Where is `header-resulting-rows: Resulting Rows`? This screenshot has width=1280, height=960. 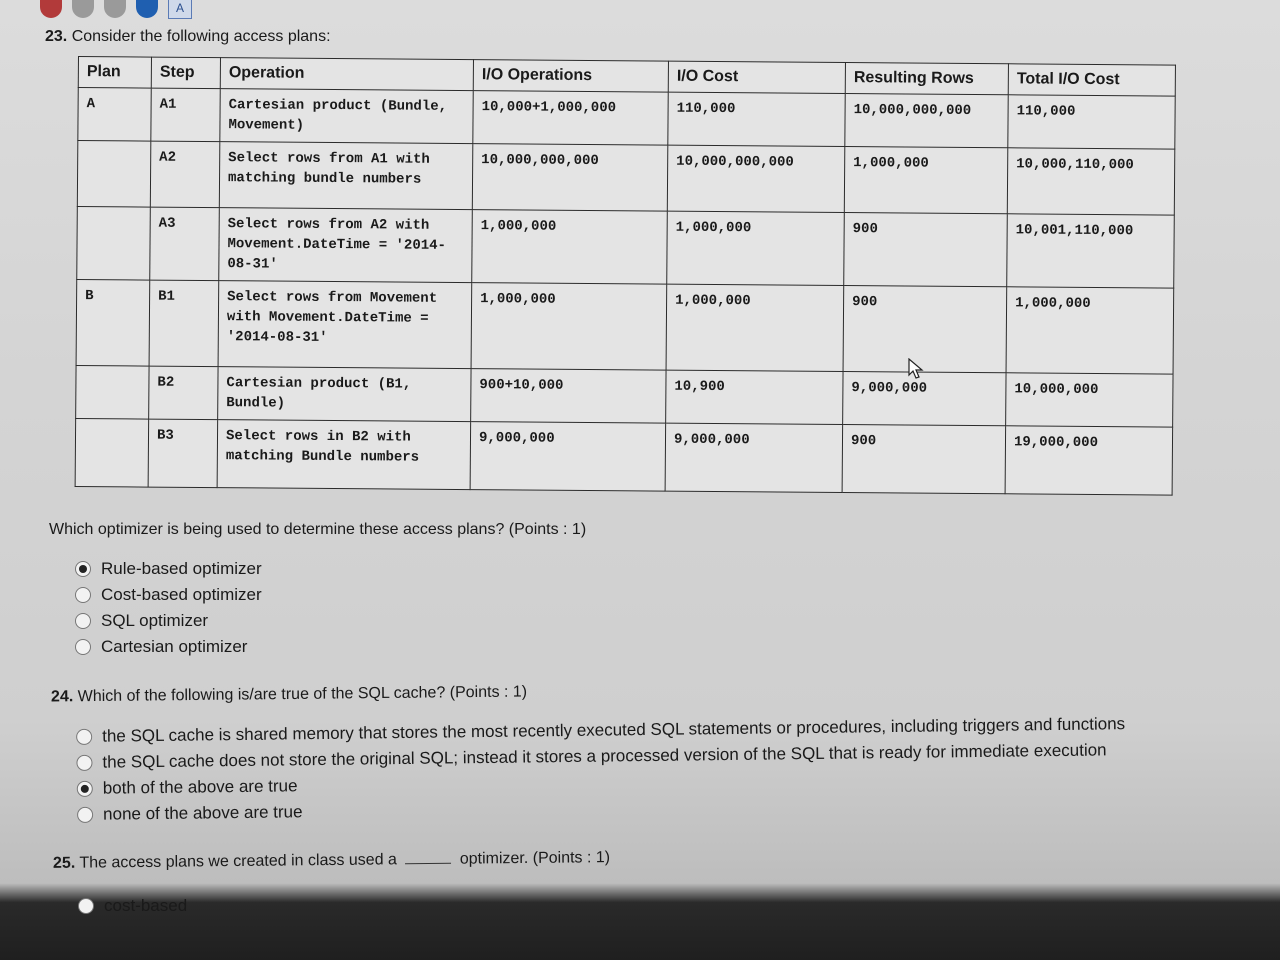
header-resulting-rows: Resulting Rows is located at coordinates (927, 78).